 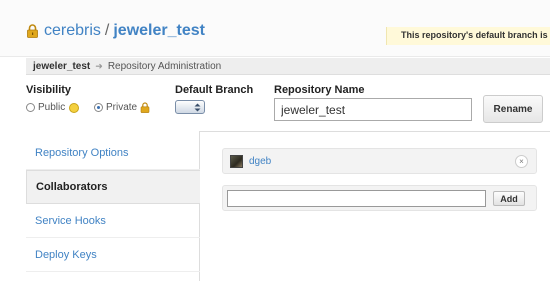 I want to click on default-branch-notice: This repository's default branch is em, so click(x=468, y=36).